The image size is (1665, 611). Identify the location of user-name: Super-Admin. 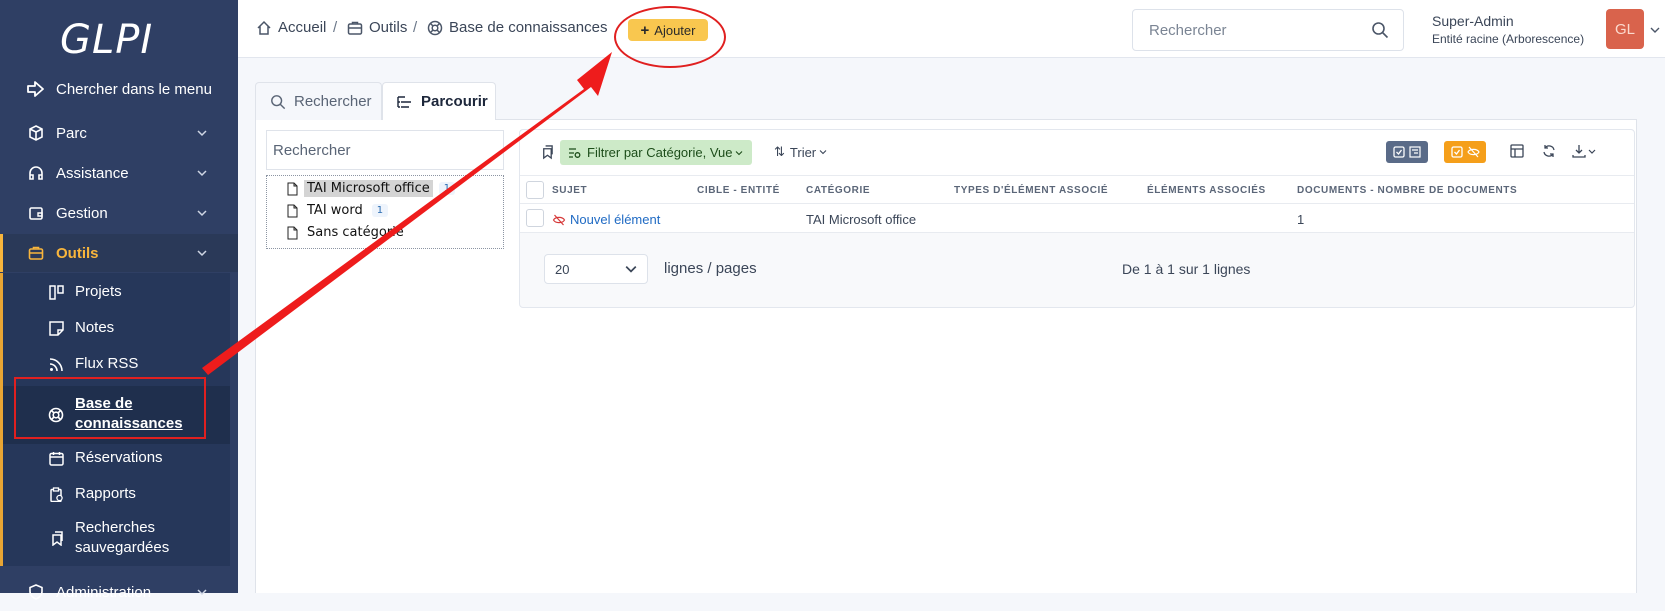
(1473, 21).